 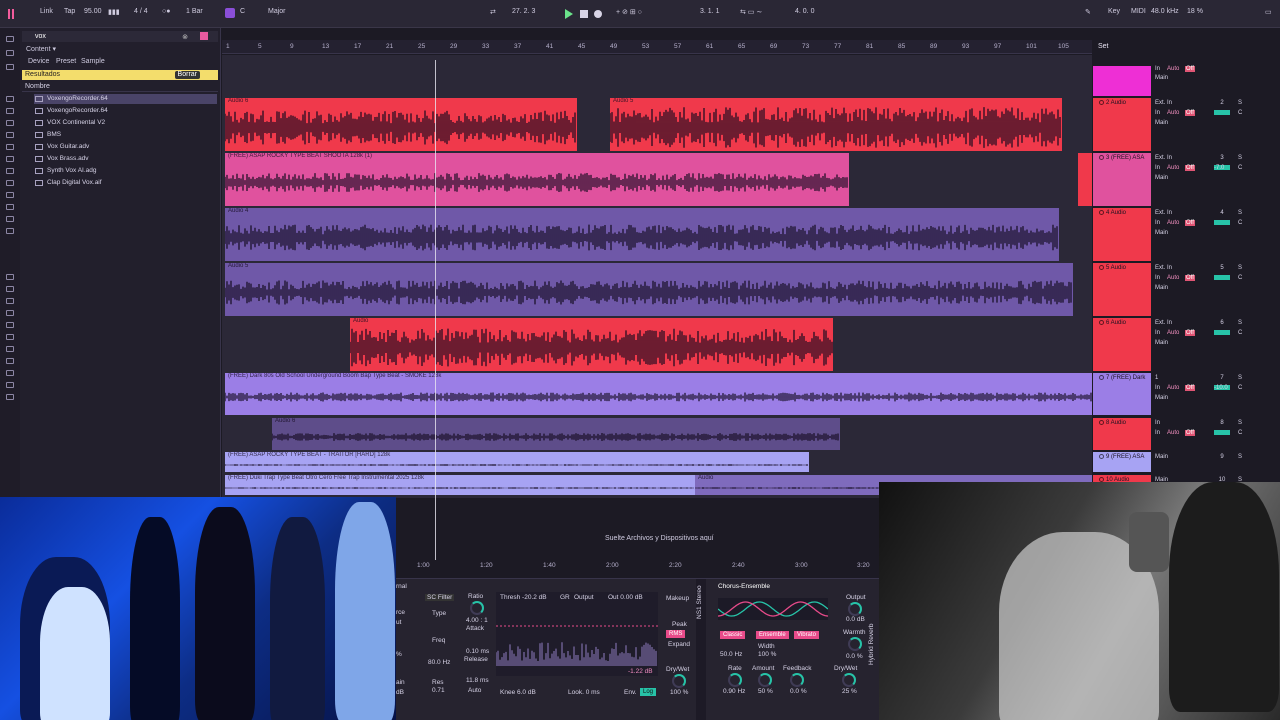 What do you see at coordinates (1138, 11) in the screenshot?
I see `midi-map-button: MIDI` at bounding box center [1138, 11].